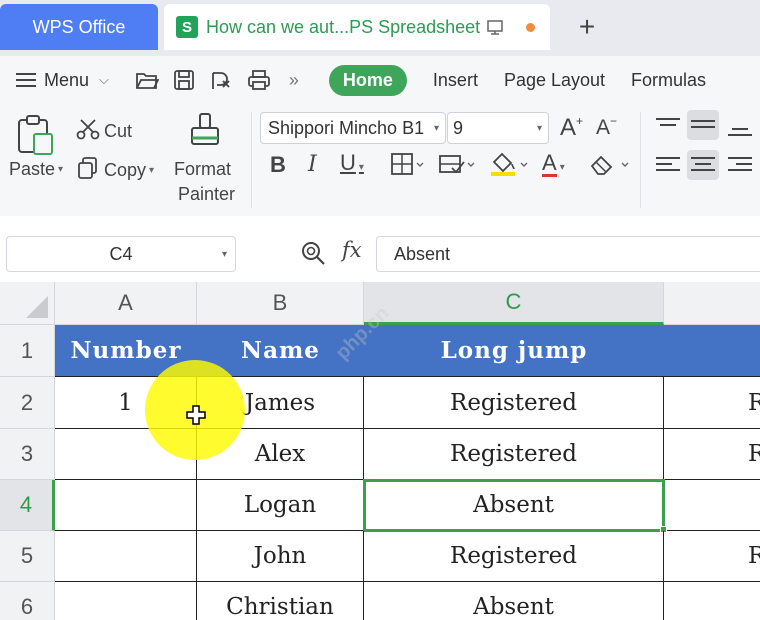  What do you see at coordinates (554, 80) in the screenshot?
I see `tab-page-layout: Page Layout` at bounding box center [554, 80].